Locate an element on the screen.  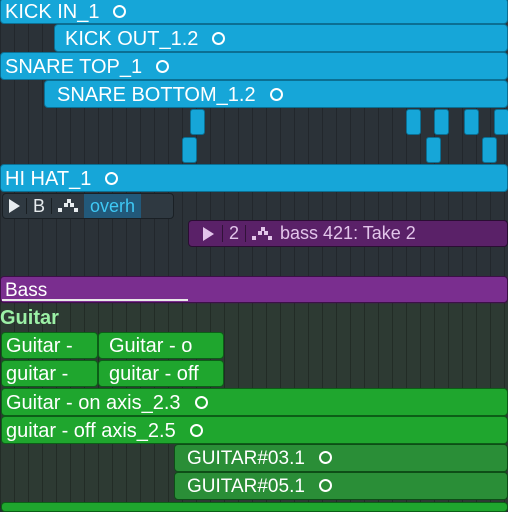
guitar-header-label: Guitar is located at coordinates (29, 318).